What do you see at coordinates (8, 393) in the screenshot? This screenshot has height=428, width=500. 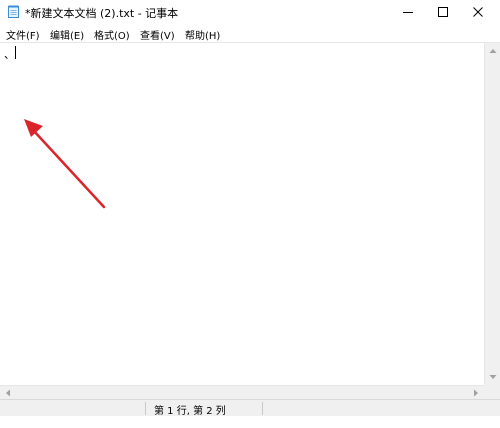 I see `scroll-left-arrow-icon` at bounding box center [8, 393].